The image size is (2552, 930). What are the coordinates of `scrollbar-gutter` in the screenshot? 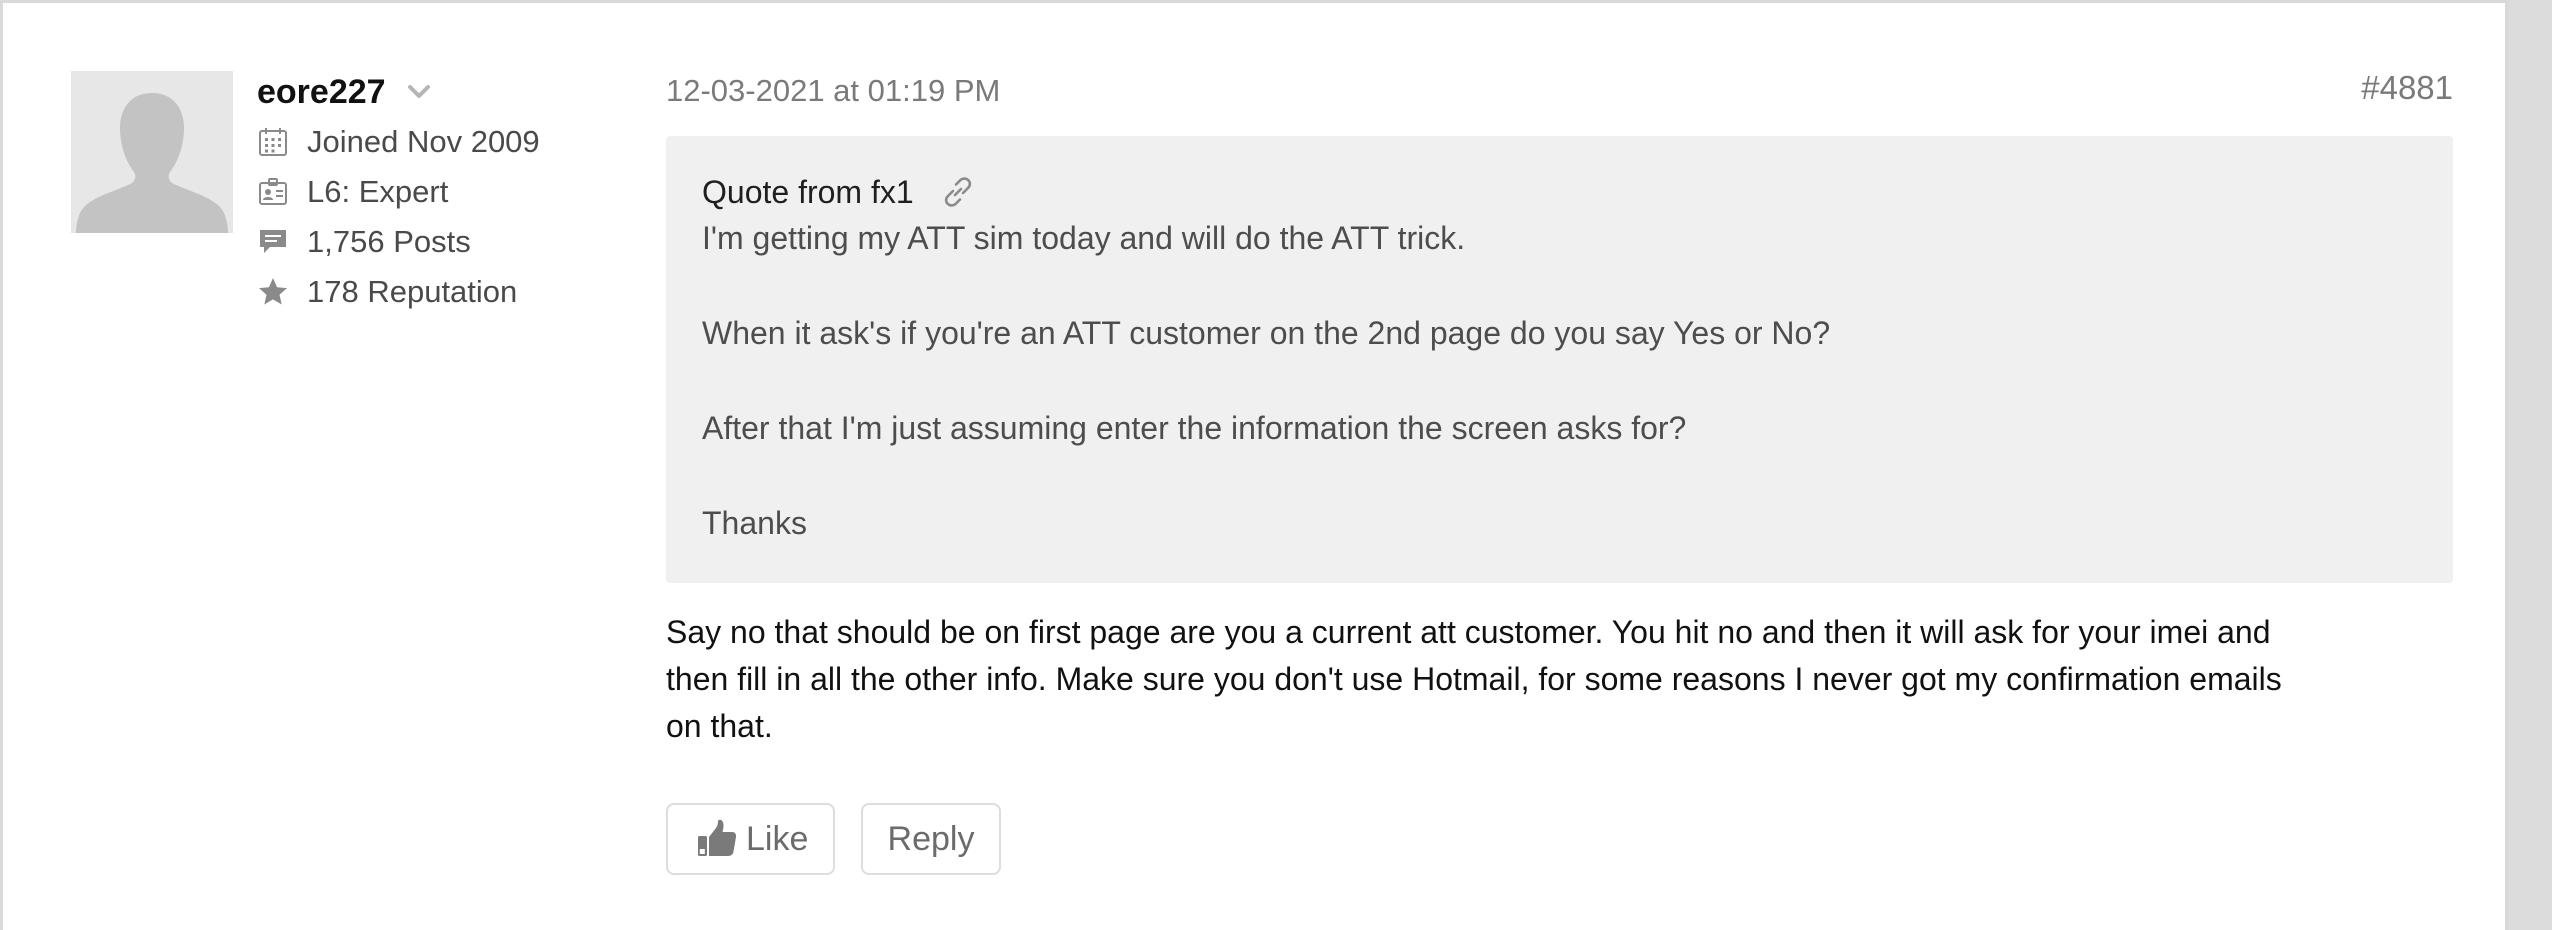 It's located at (2530, 465).